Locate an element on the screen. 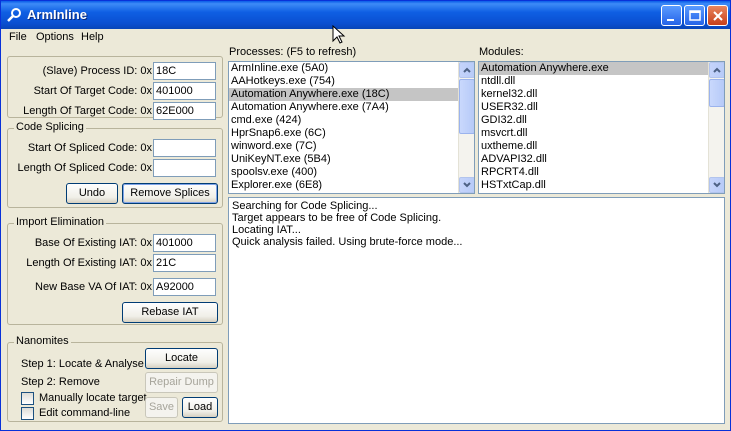 This screenshot has width=731, height=431. start-target-label: Start Of Target Code: 0x is located at coordinates (92, 91).